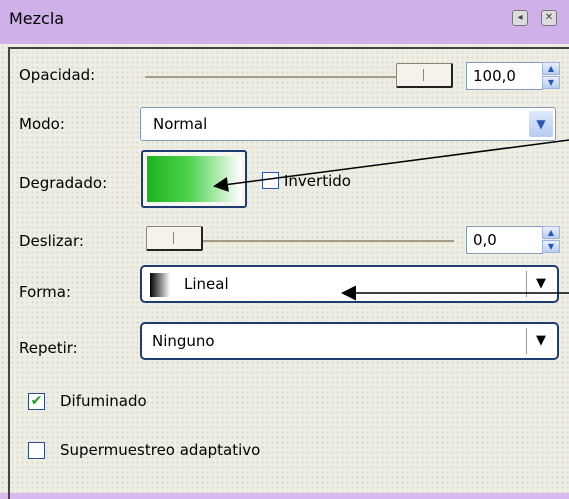  I want to click on callout-arrow, so click(391, 165).